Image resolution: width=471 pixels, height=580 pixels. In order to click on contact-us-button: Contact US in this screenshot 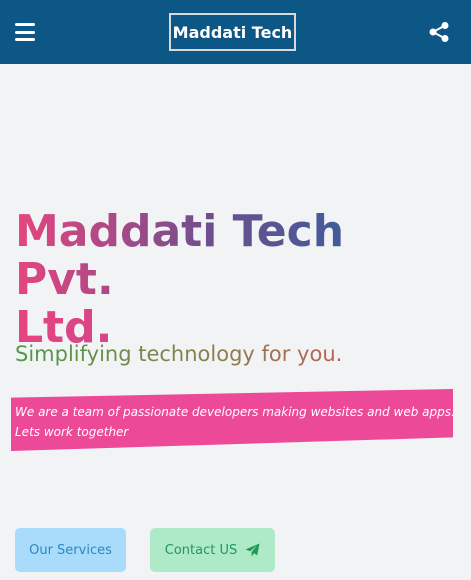, I will do `click(212, 550)`.